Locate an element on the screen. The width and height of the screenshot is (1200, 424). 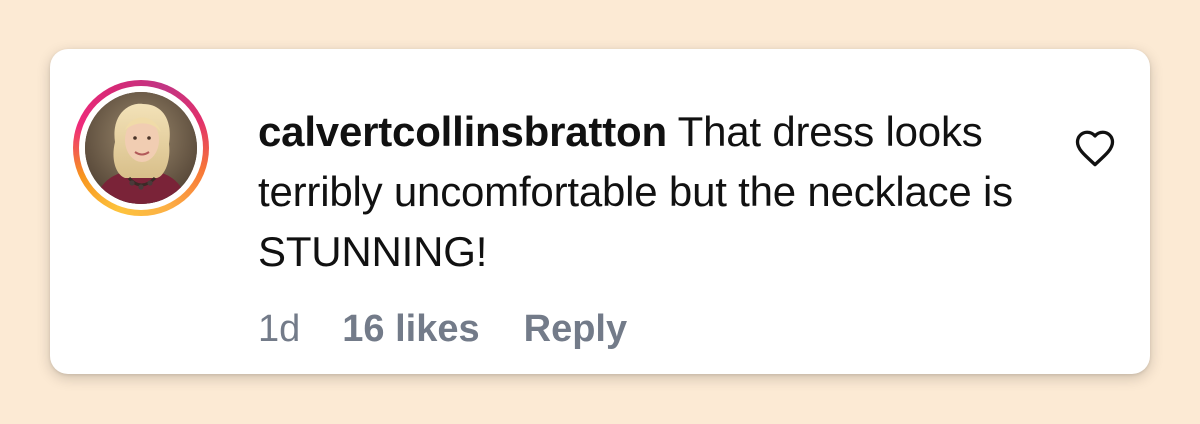
comment-meta: 1d 16 likes Reply is located at coordinates (442, 329).